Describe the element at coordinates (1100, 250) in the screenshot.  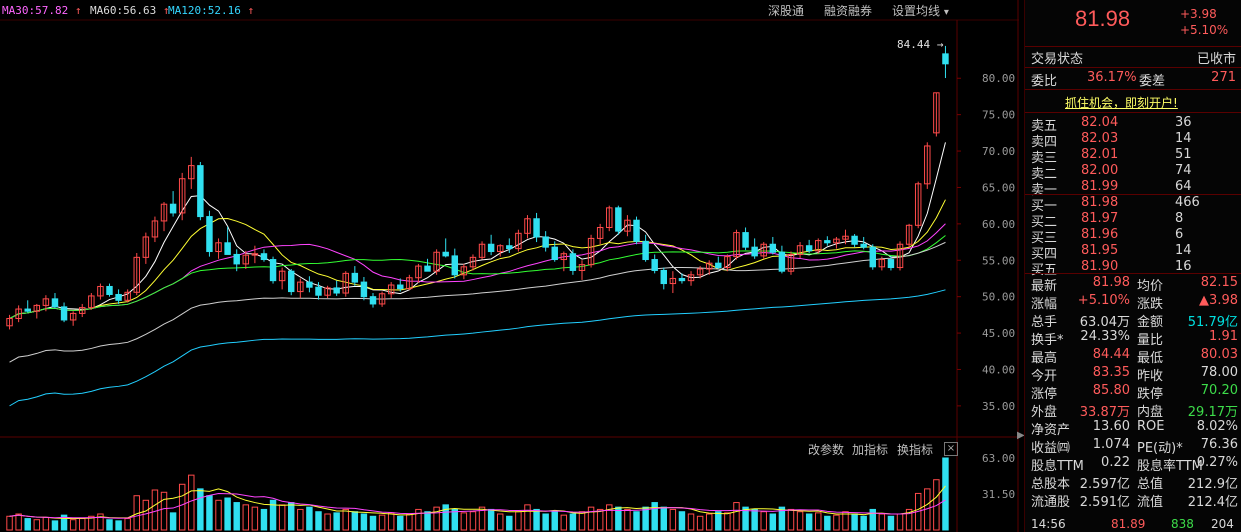
I see `bid-price: 81.95` at that location.